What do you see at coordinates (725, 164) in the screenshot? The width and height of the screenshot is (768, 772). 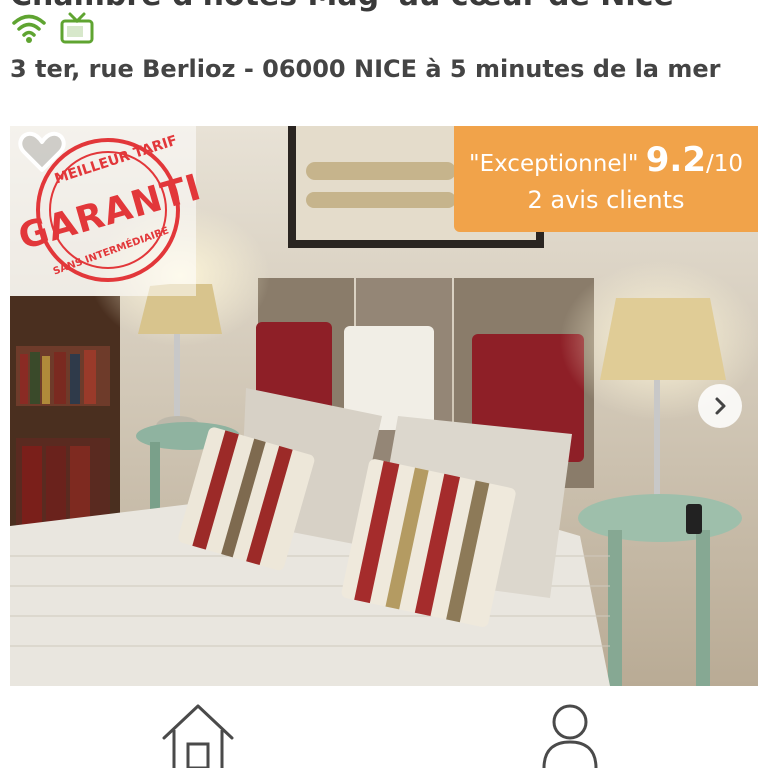 I see `rating-max: /10` at bounding box center [725, 164].